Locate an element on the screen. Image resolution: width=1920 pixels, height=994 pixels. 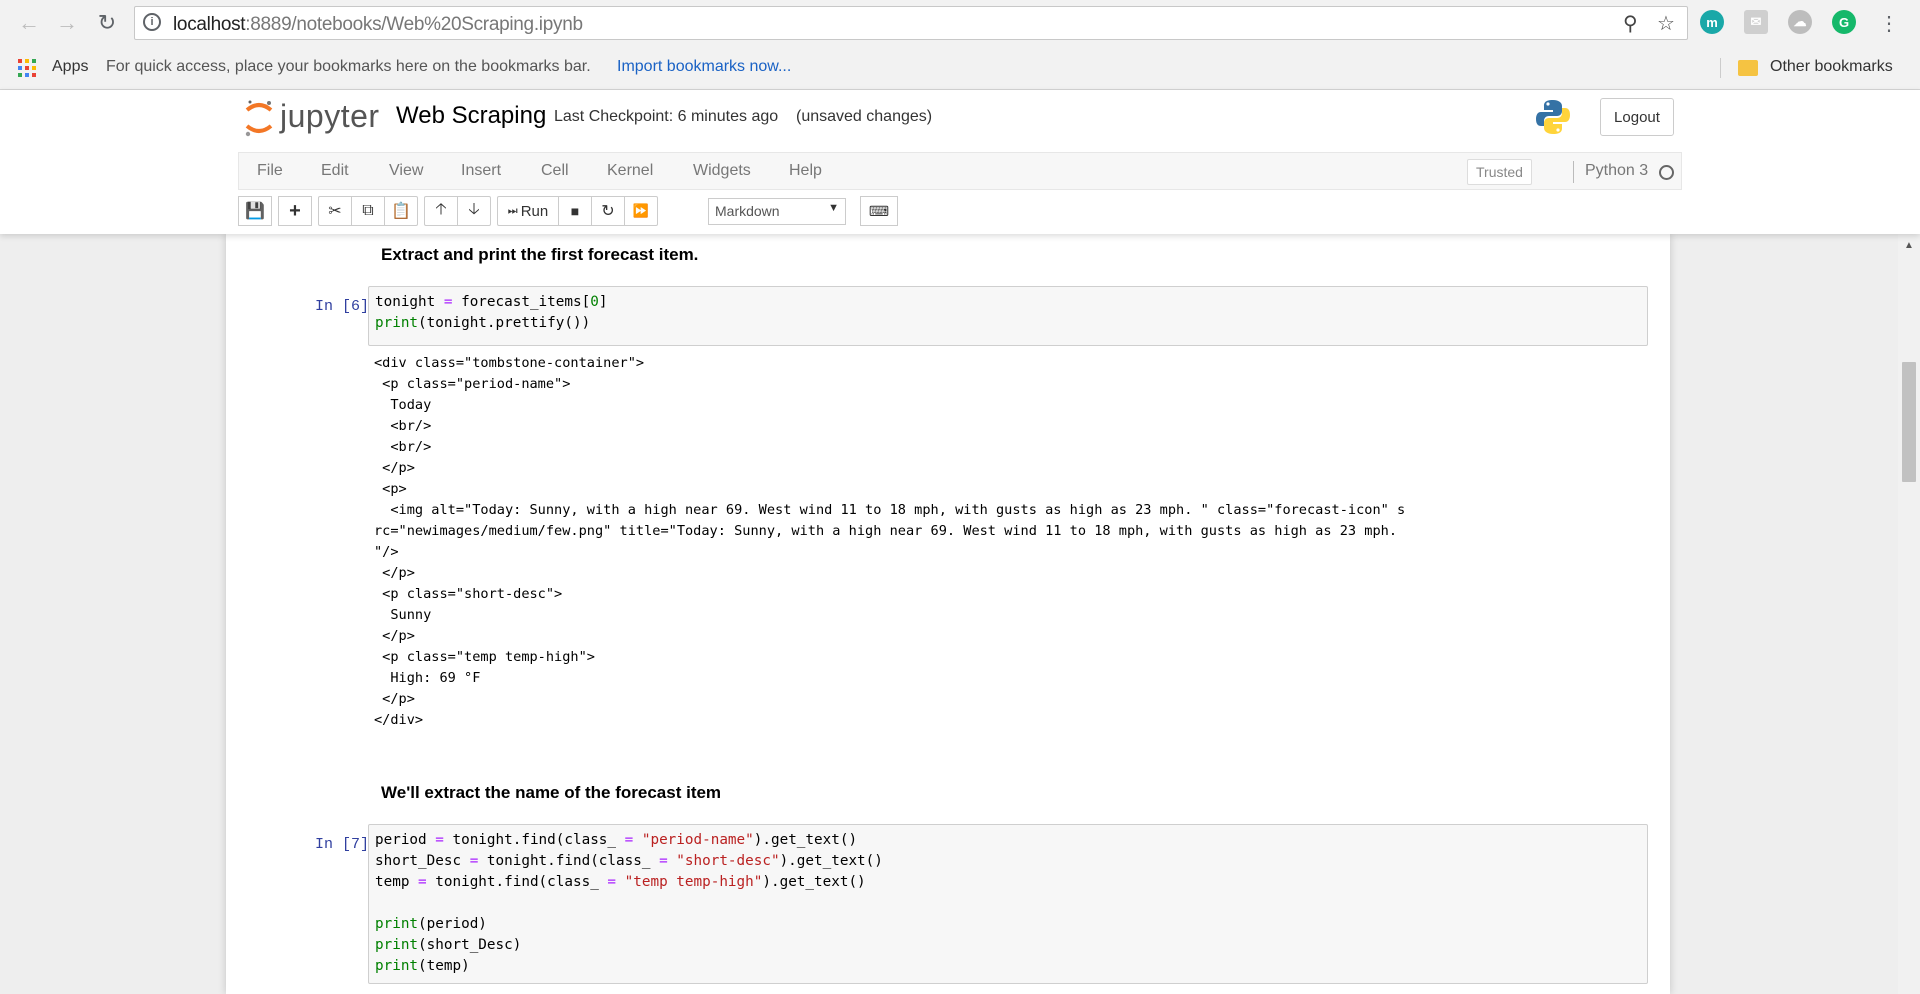
extension-m-icon: m is located at coordinates (1712, 22).